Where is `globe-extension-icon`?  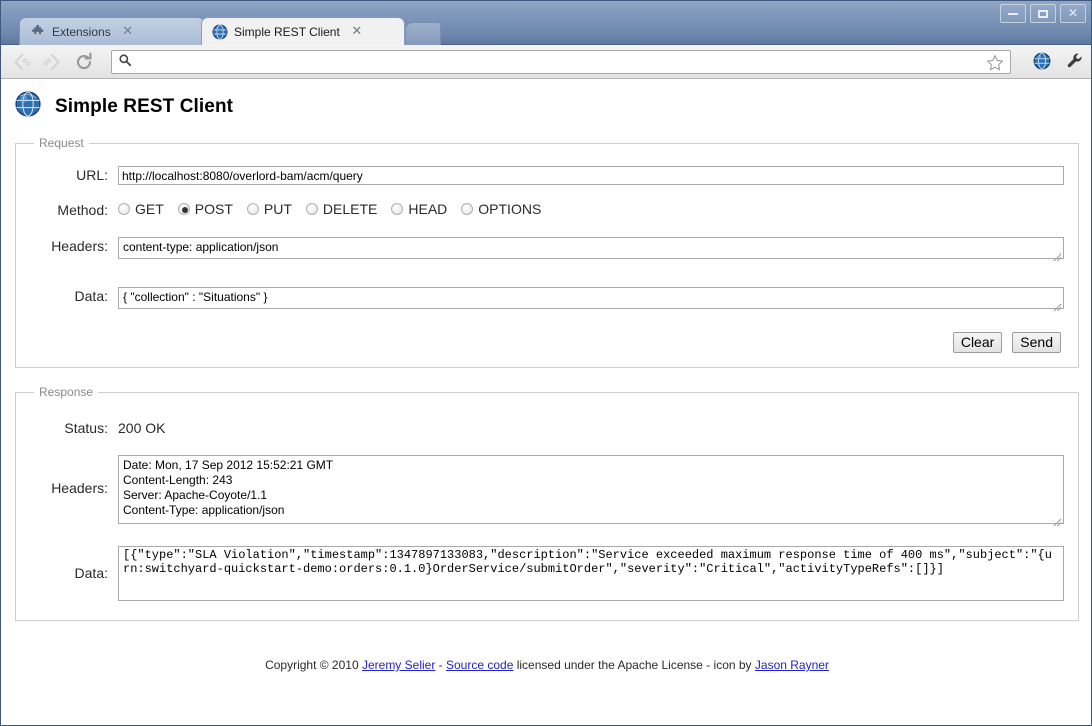 globe-extension-icon is located at coordinates (1042, 63).